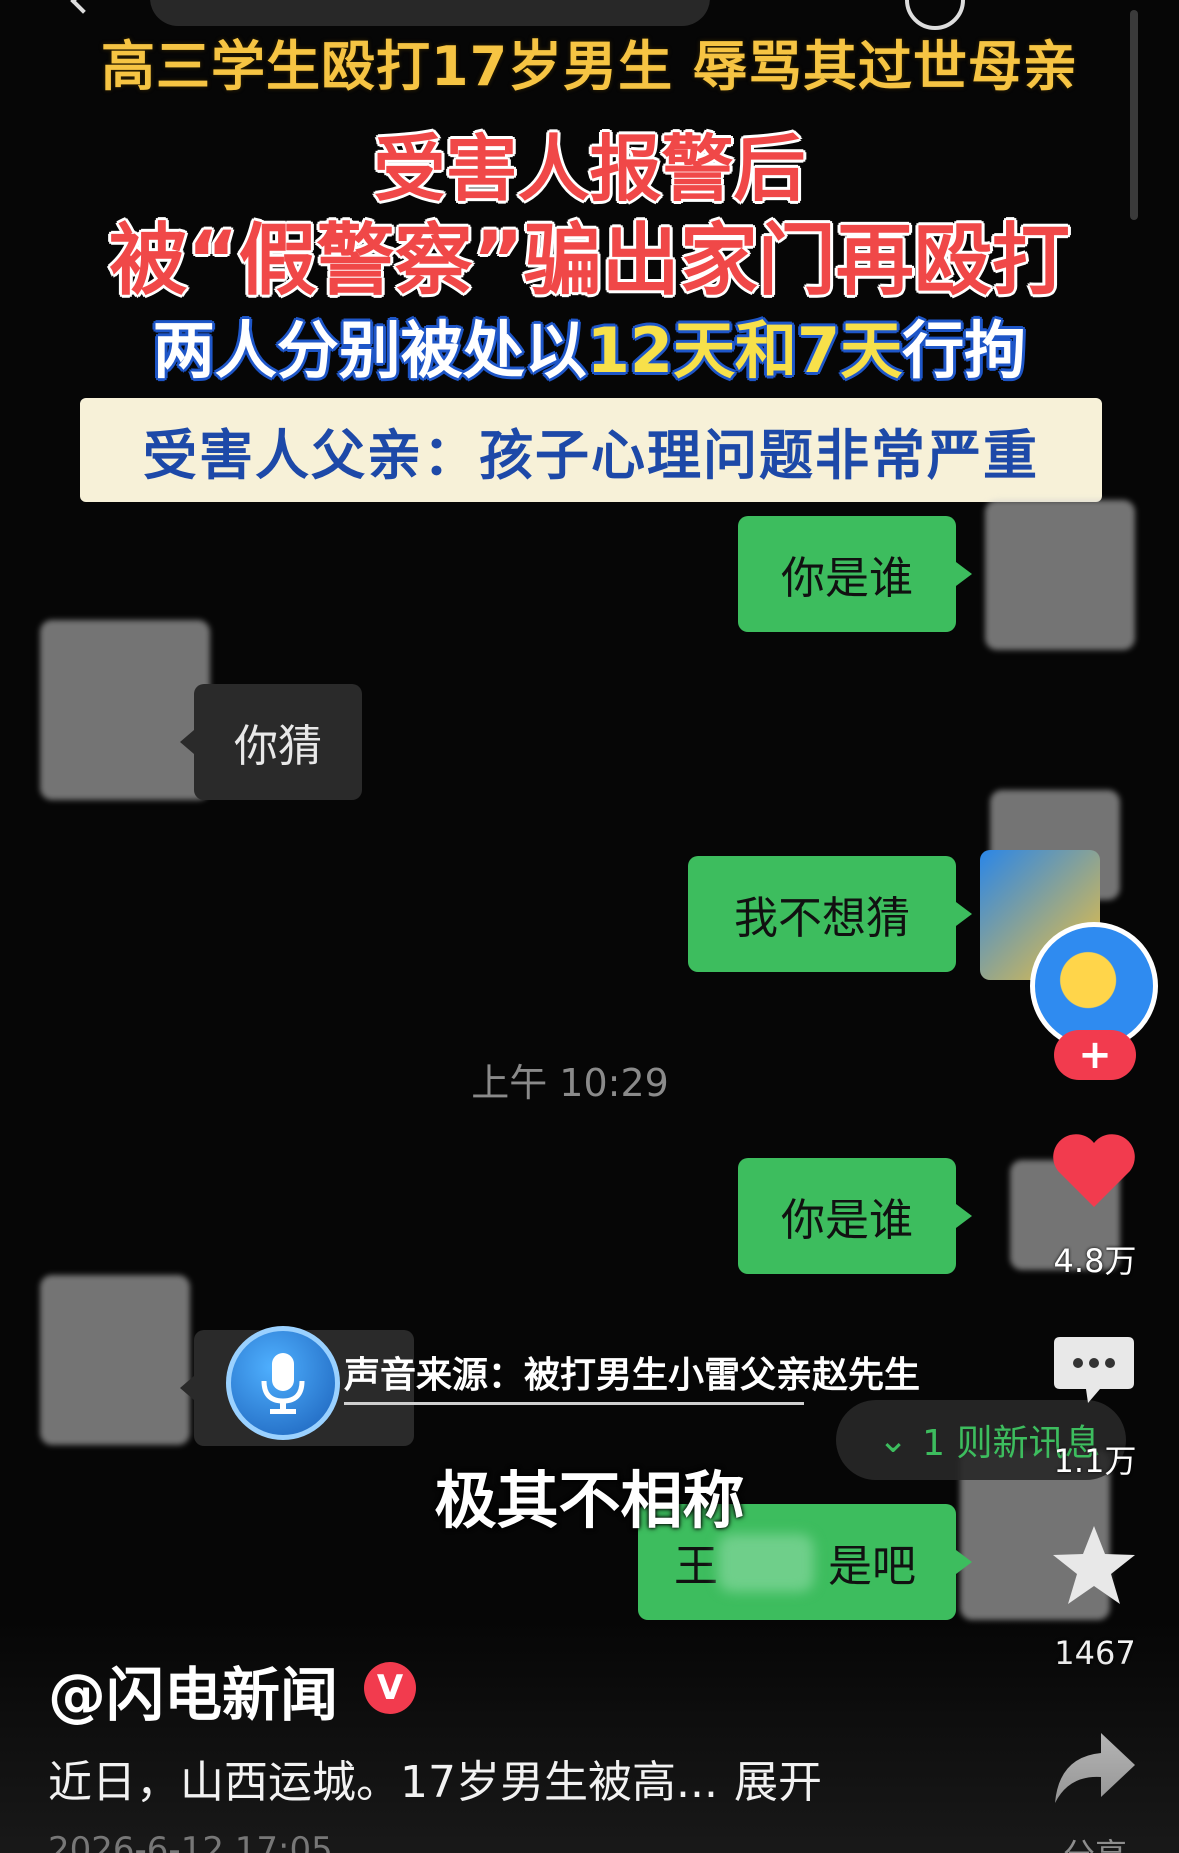 The image size is (1179, 1853). I want to click on back-icon, so click(83, 7).